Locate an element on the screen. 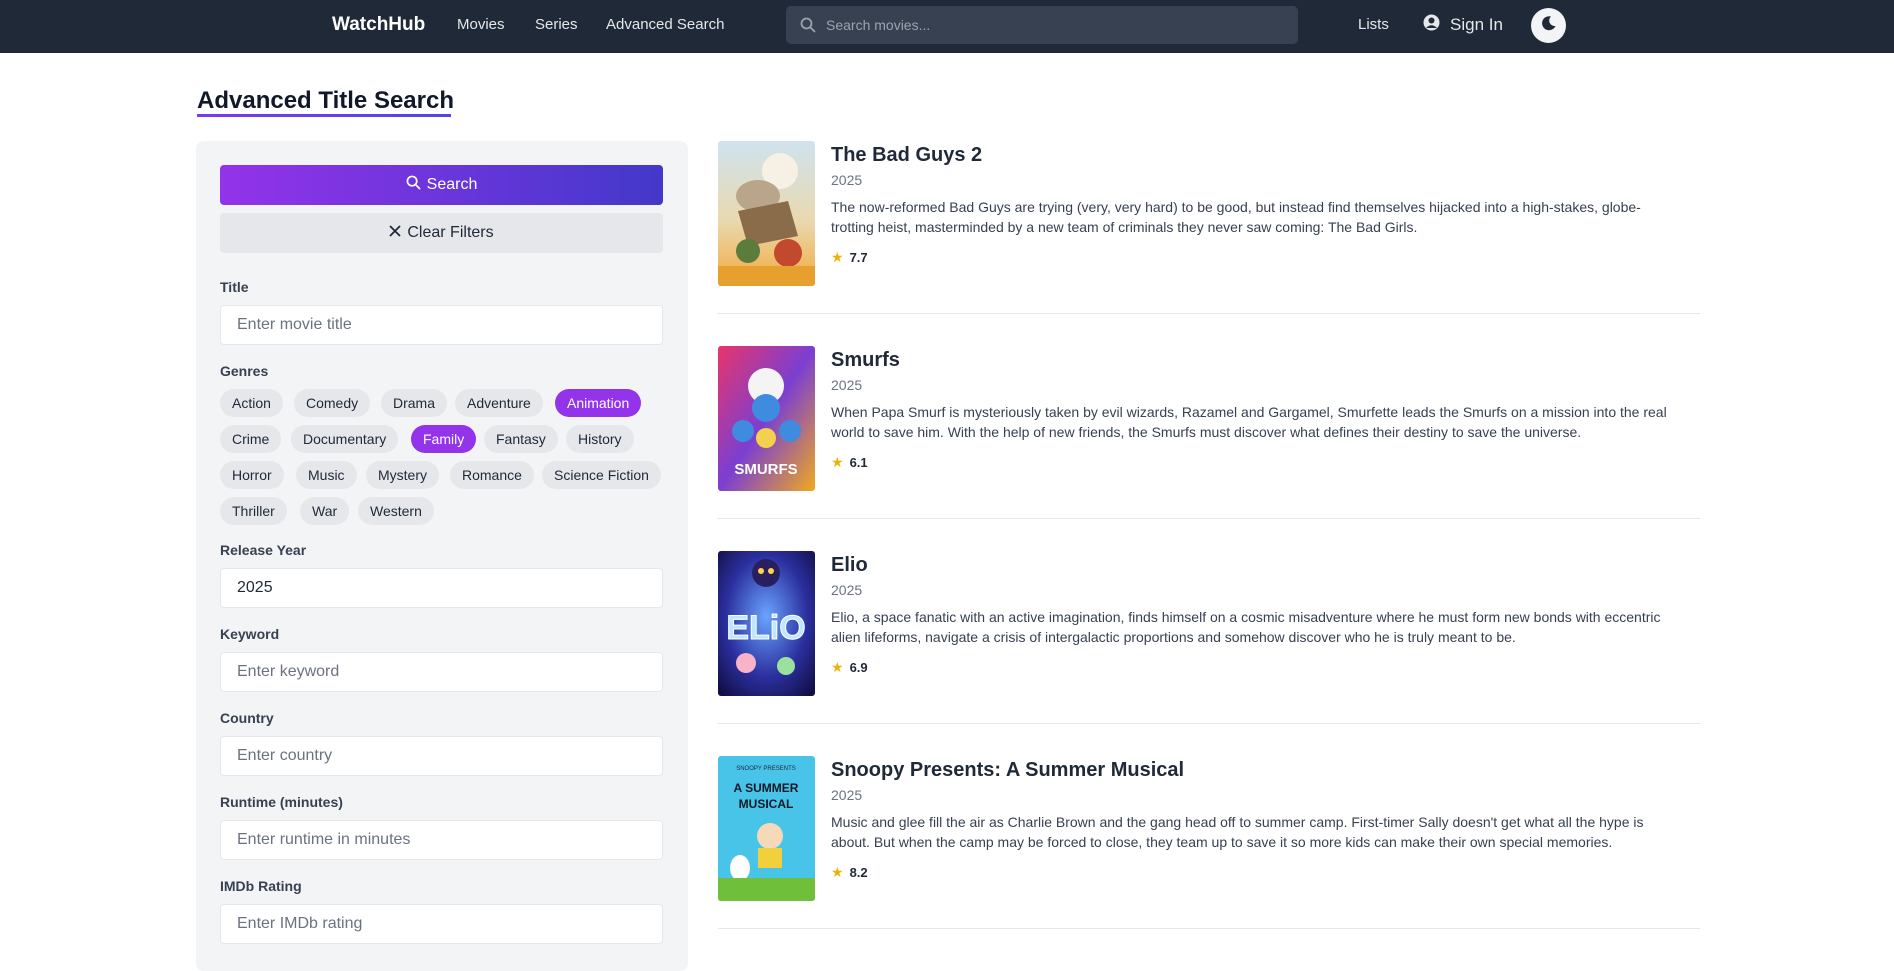 This screenshot has width=1894, height=971. genre-chip-adventure: Adventure is located at coordinates (499, 403).